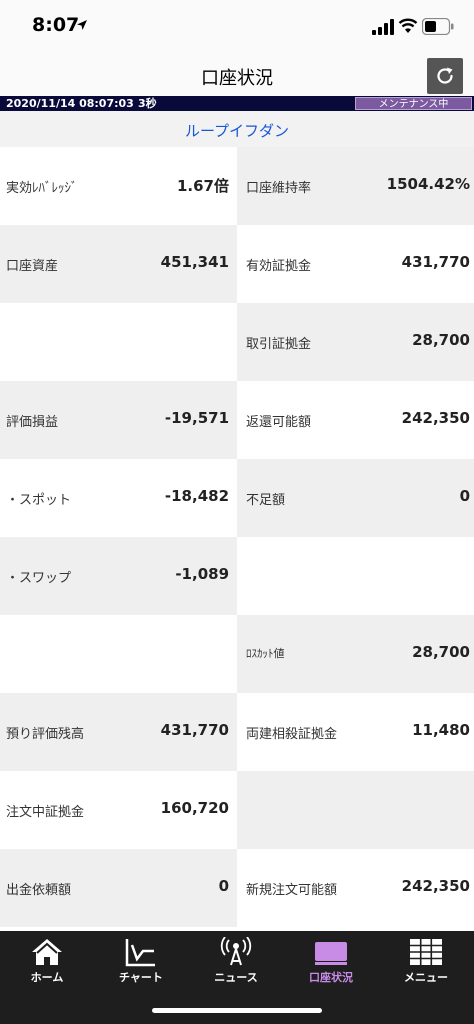  I want to click on table-row: 取引証拠金 28,700, so click(237, 342).